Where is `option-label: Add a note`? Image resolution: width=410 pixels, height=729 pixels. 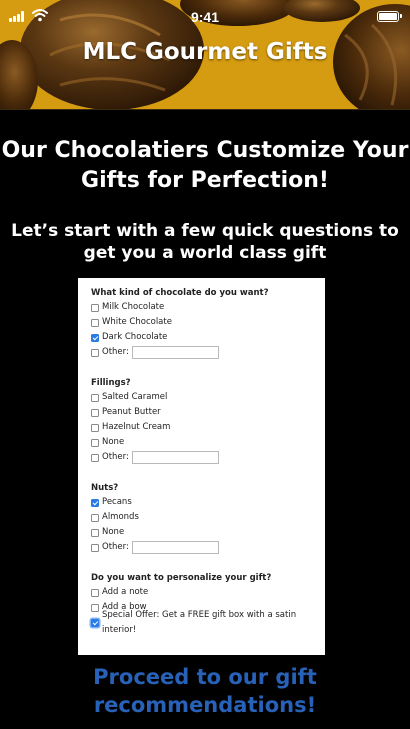
option-label: Add a note is located at coordinates (125, 592).